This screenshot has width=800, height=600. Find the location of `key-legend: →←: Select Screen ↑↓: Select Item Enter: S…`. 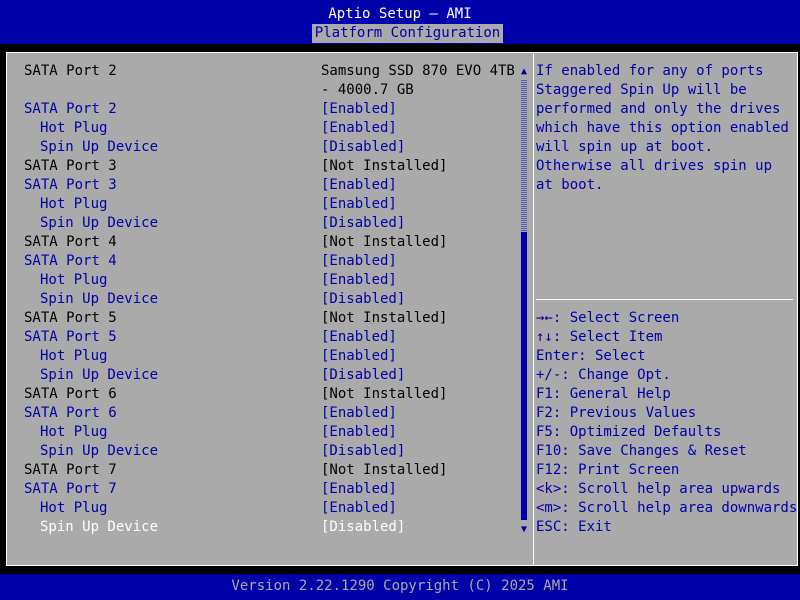

key-legend: →←: Select Screen ↑↓: Select Item Enter: S… is located at coordinates (667, 423).